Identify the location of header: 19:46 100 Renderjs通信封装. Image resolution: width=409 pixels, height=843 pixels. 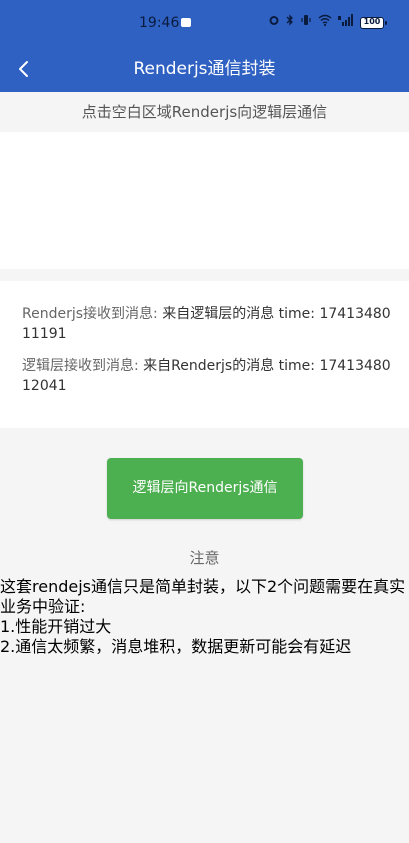
(204, 46).